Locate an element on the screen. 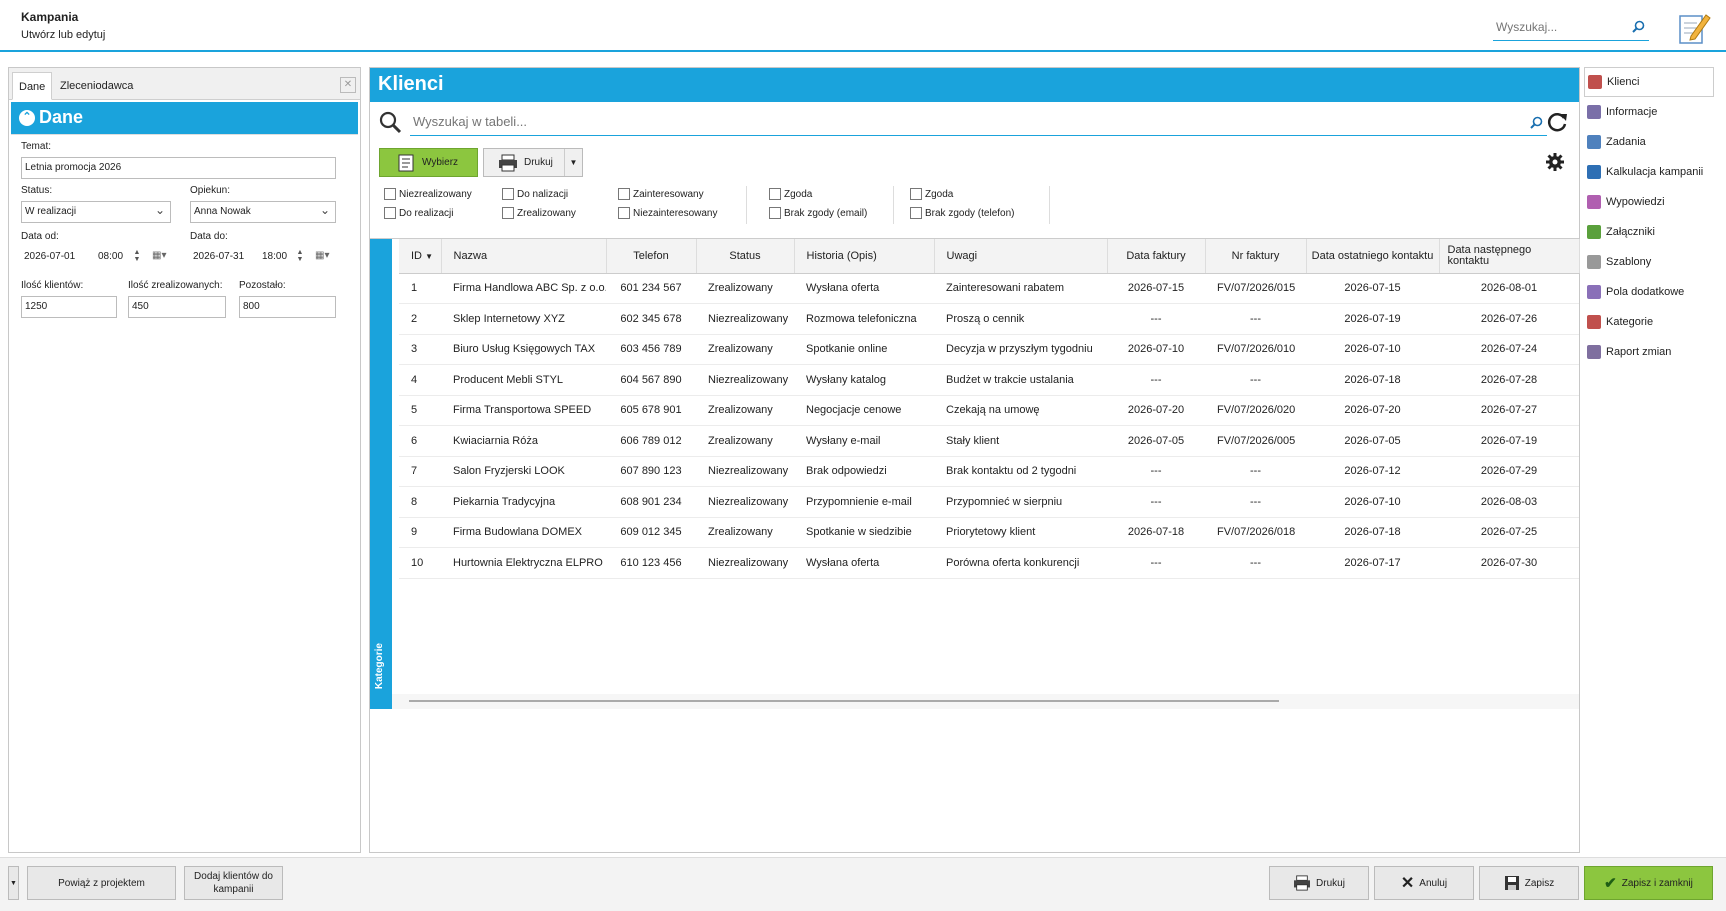 The image size is (1726, 911). pozostalo-label: Pozostało: is located at coordinates (262, 285).